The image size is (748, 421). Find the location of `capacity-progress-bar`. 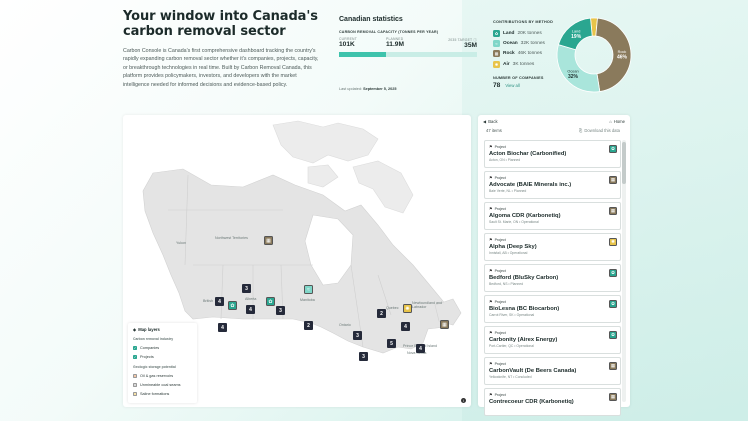

capacity-progress-bar is located at coordinates (408, 54).